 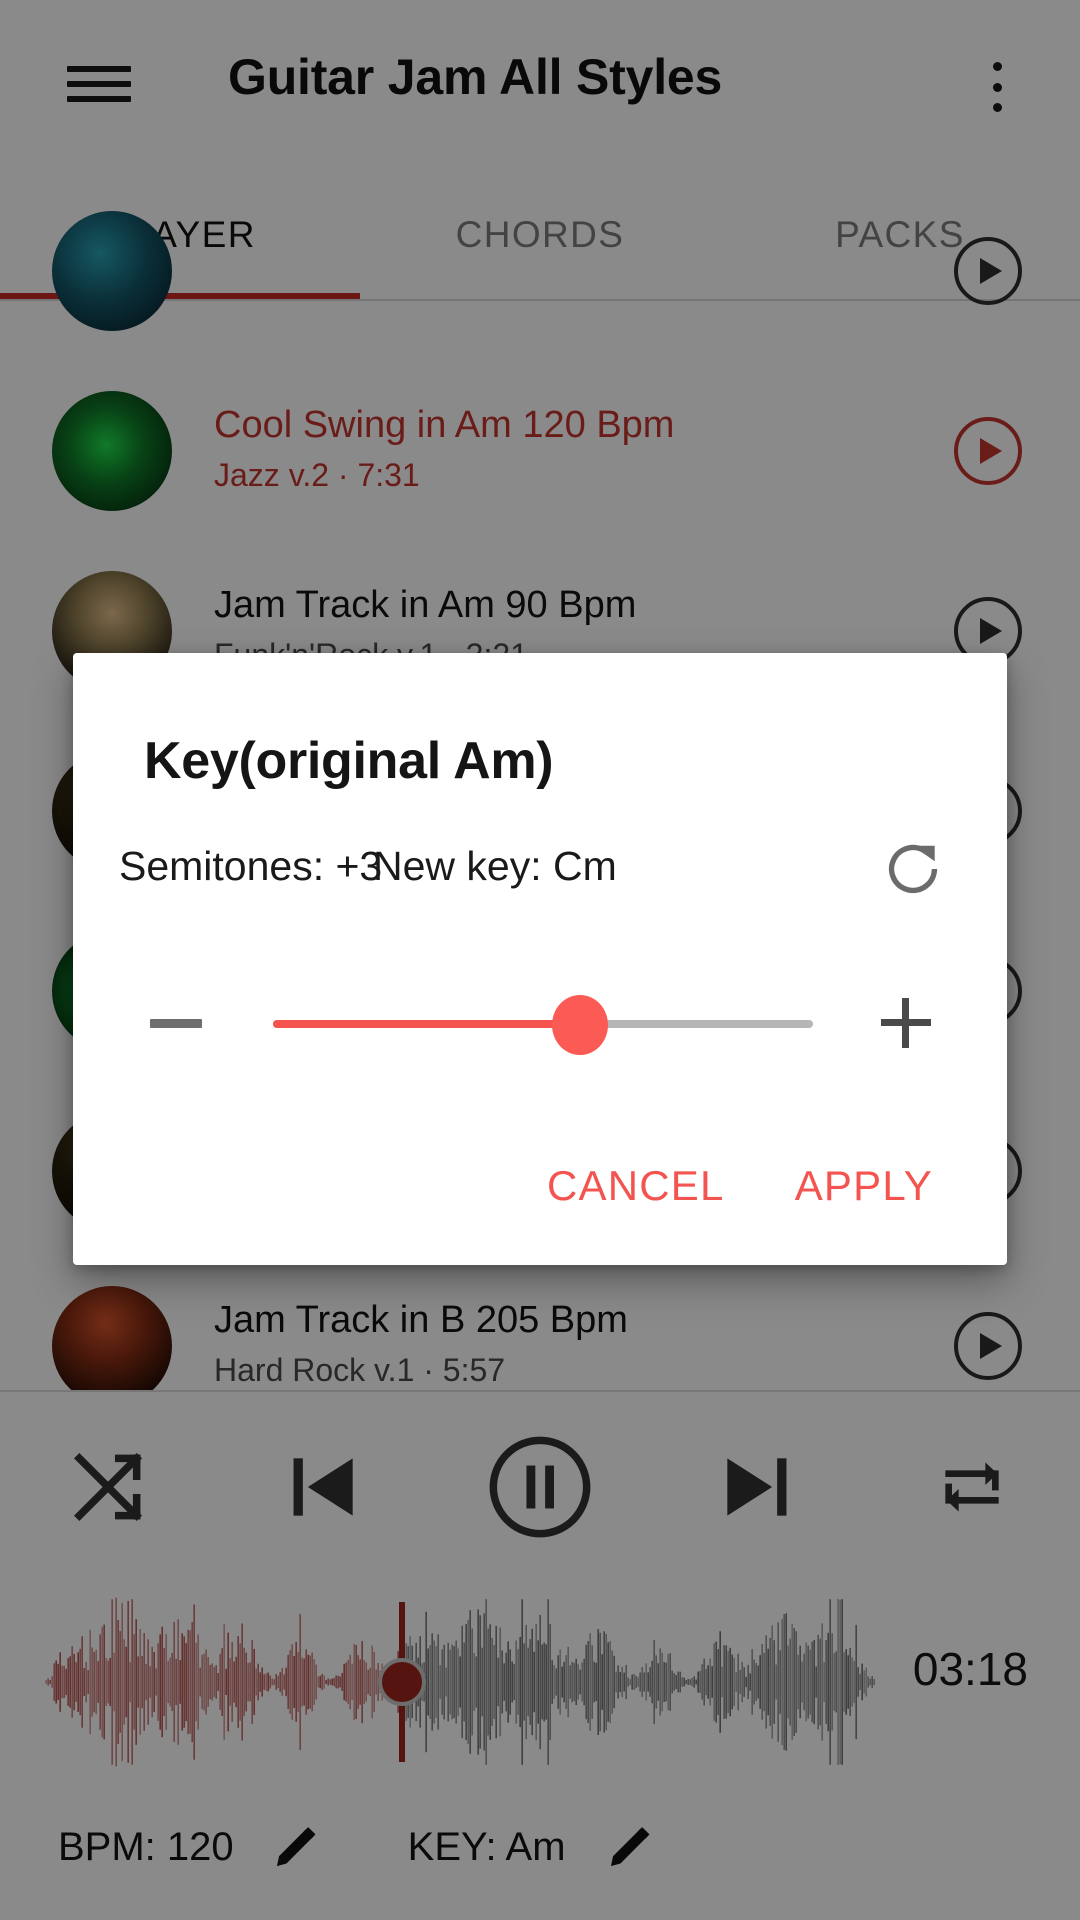 I want to click on dialog-info-row: Semitones: +3 New key: Cm, so click(x=540, y=878).